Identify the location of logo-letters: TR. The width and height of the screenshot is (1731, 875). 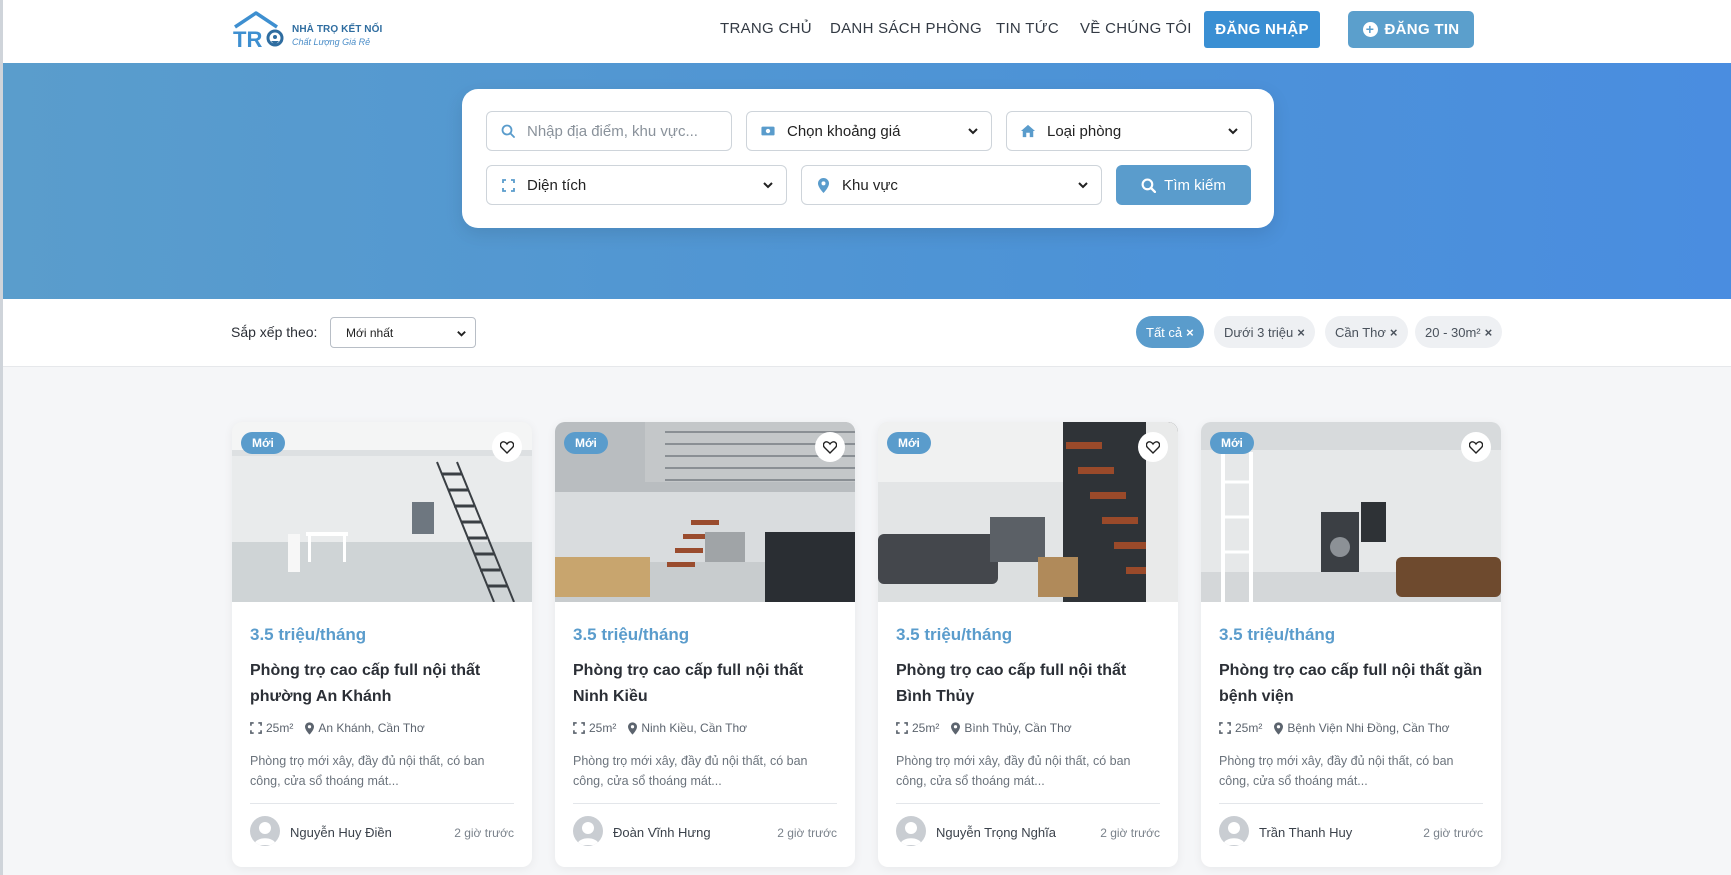
(247, 39).